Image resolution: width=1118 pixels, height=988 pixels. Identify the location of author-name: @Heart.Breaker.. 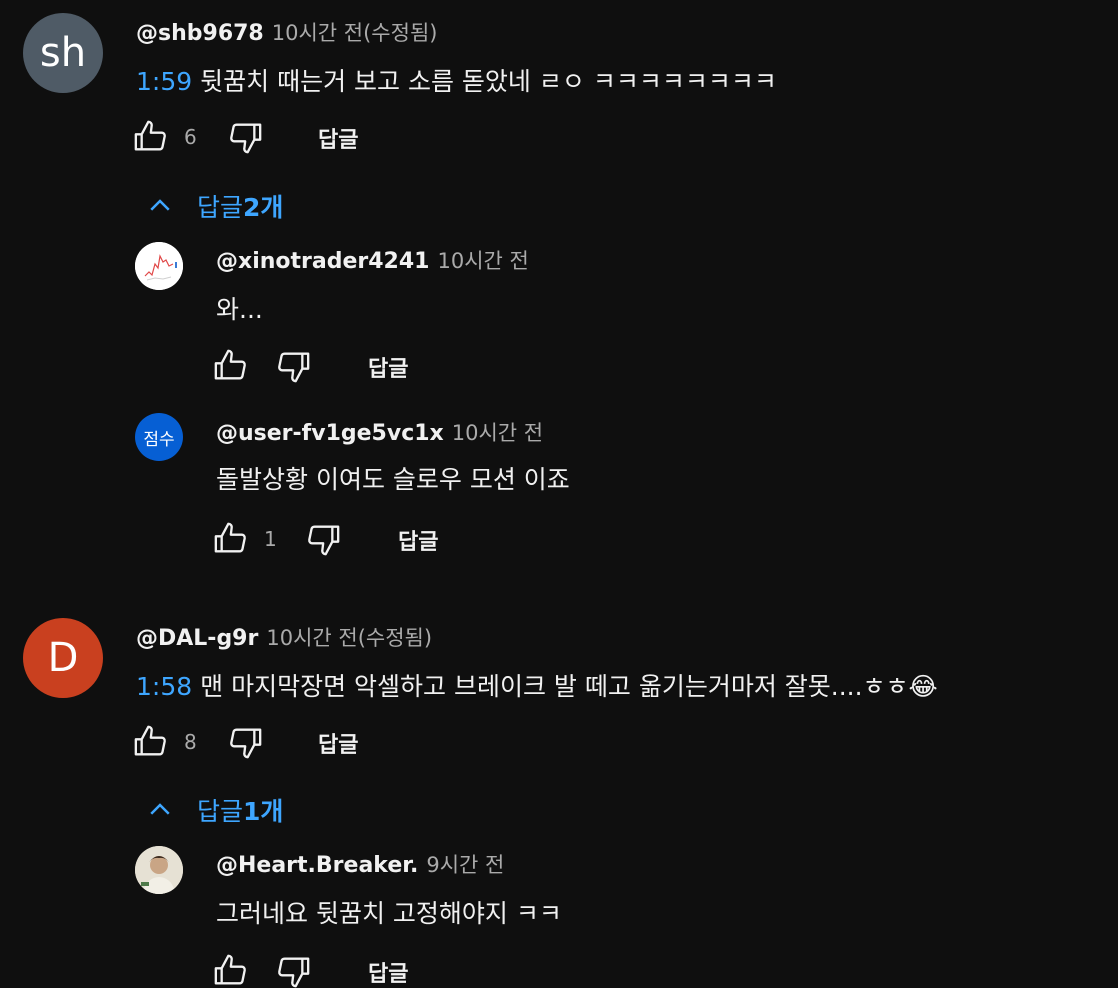
(317, 865).